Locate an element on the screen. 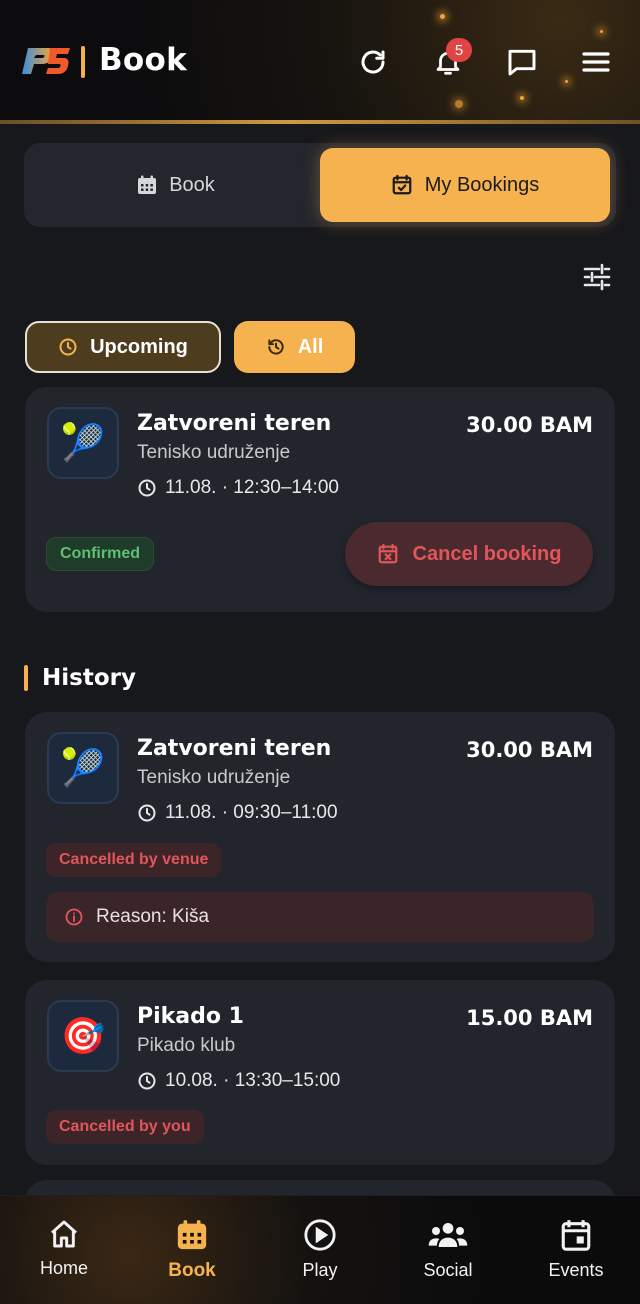 The width and height of the screenshot is (640, 1304). filter-chip-upcoming-label: Upcoming is located at coordinates (139, 346).